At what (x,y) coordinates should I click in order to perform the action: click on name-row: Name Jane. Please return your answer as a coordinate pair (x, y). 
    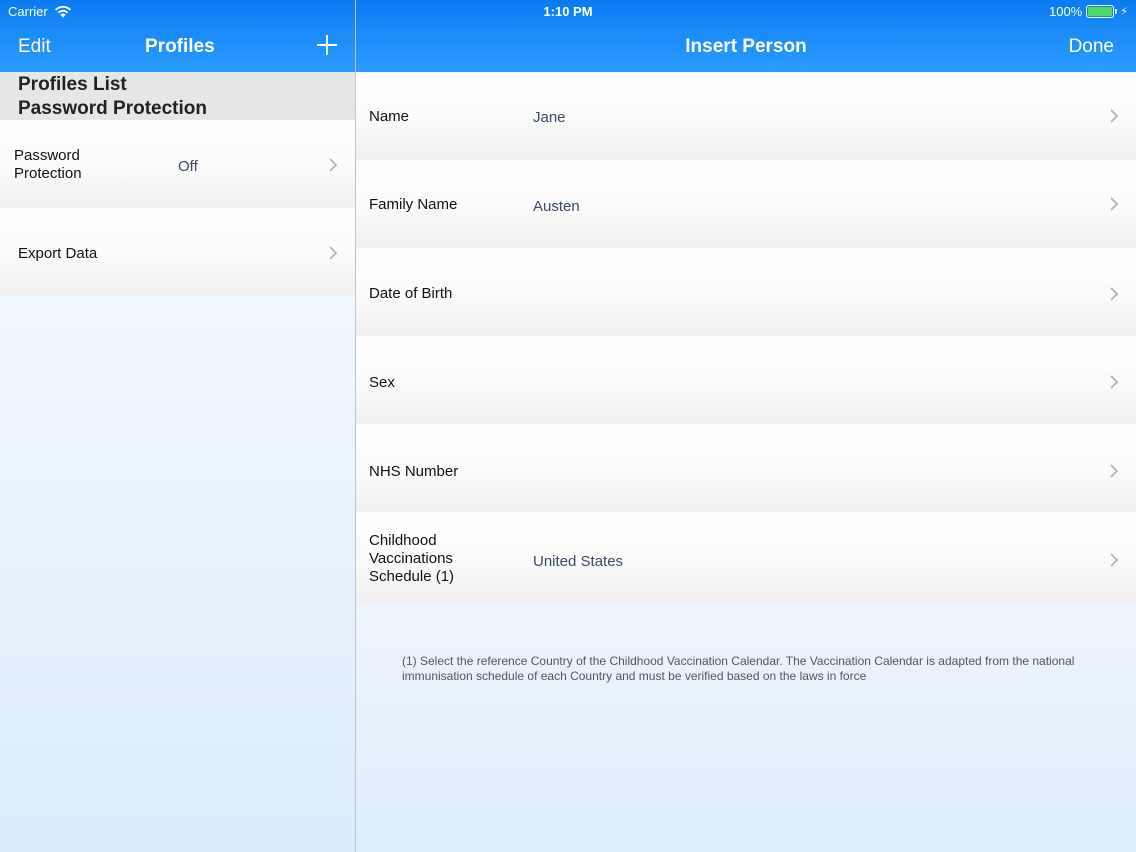
    Looking at the image, I should click on (746, 116).